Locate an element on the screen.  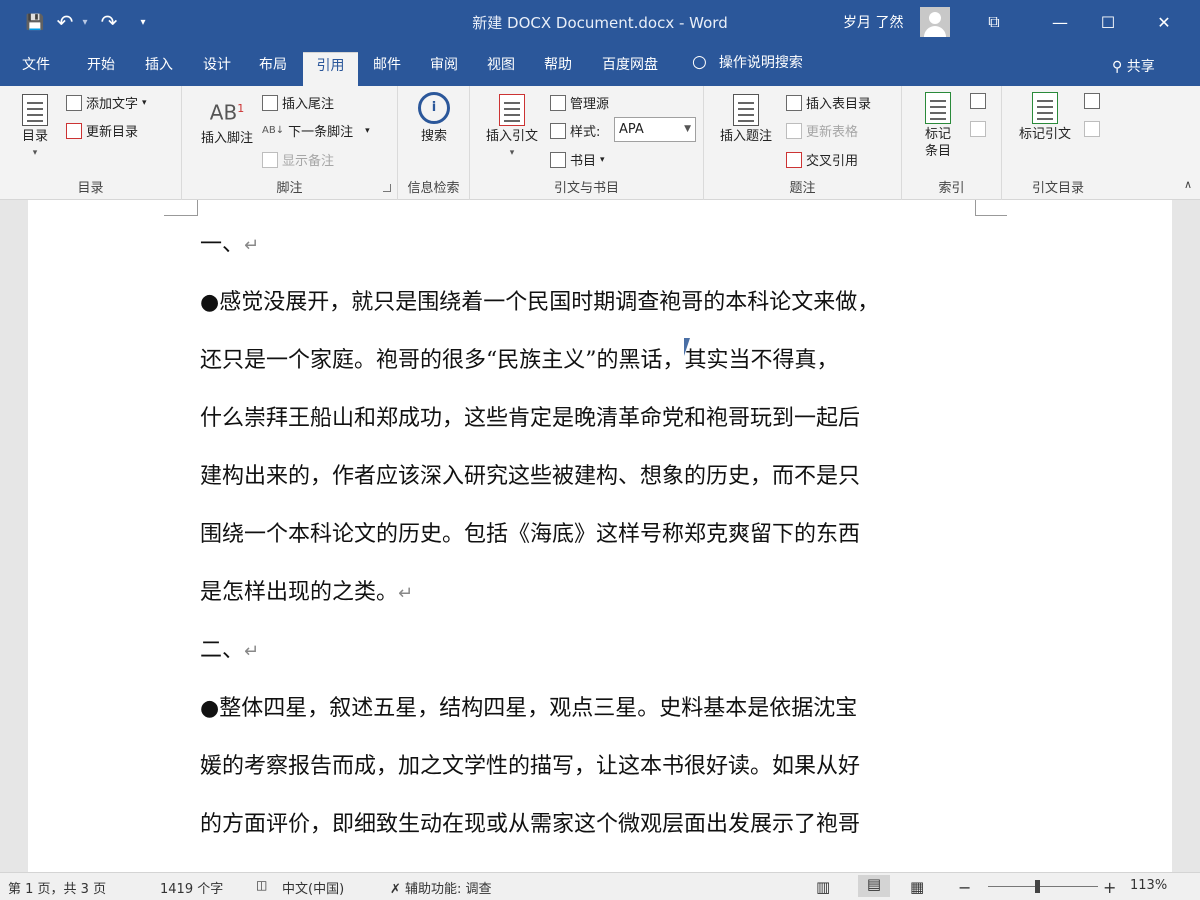
print-layout-icon: ▤ is located at coordinates (874, 886).